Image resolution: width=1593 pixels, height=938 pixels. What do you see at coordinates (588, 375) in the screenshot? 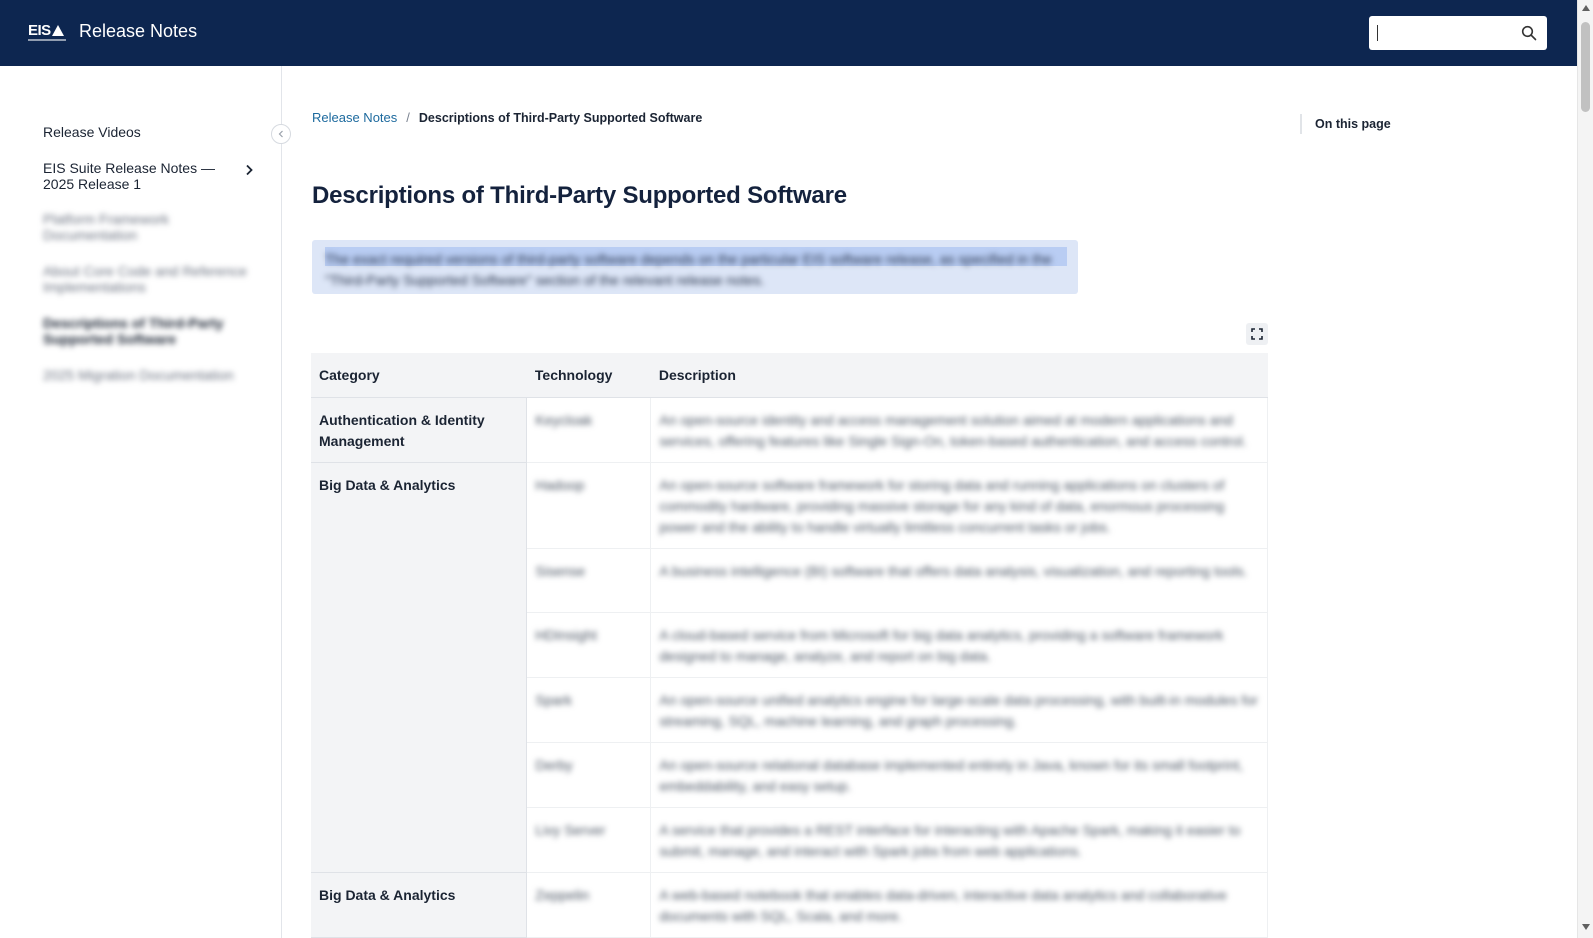
I see `column-header-technology: Technology` at bounding box center [588, 375].